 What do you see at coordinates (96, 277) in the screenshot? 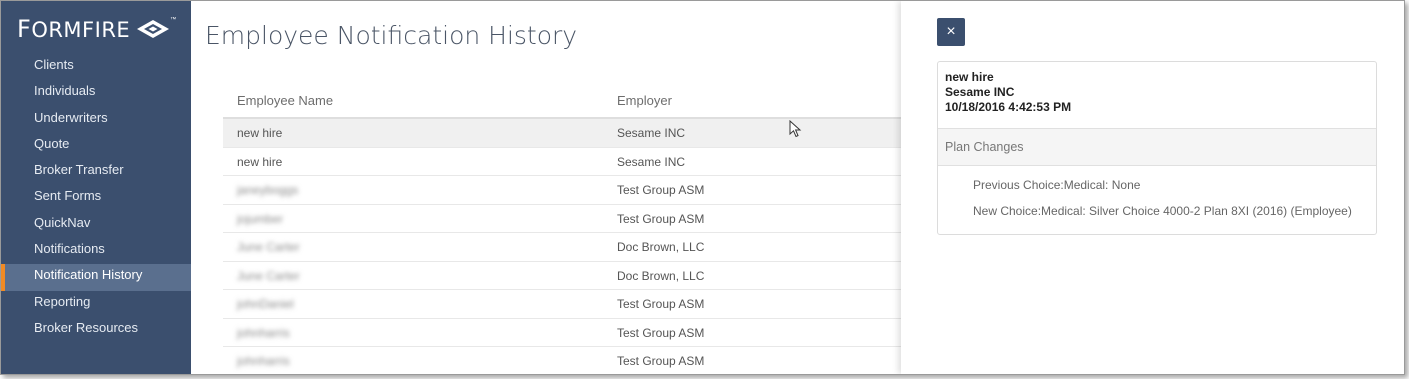
I see `sidebar-item-notification-history: Notification History` at bounding box center [96, 277].